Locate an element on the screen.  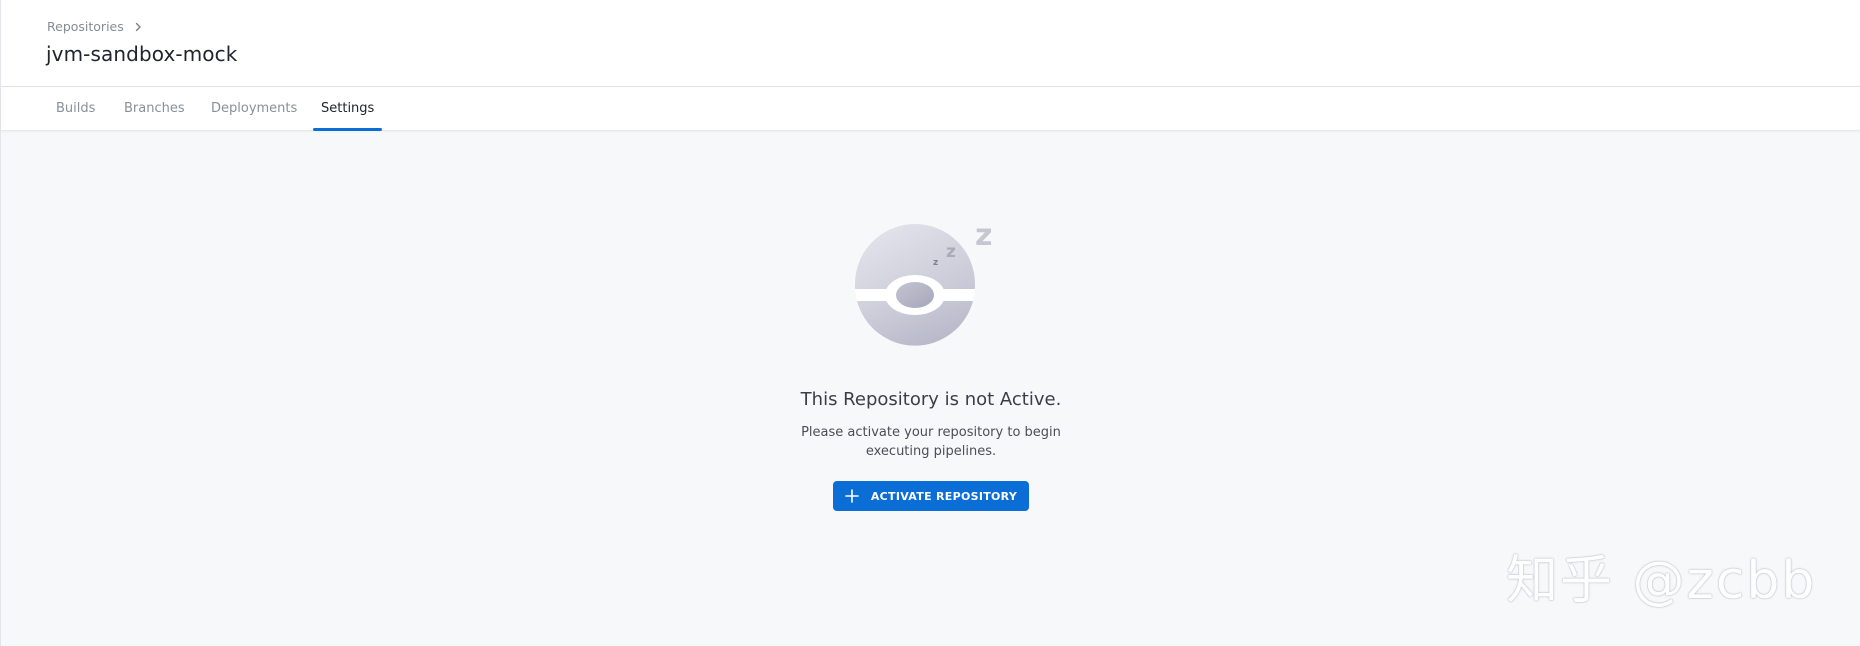
page-title: jvm-sandbox-mock is located at coordinates (142, 54).